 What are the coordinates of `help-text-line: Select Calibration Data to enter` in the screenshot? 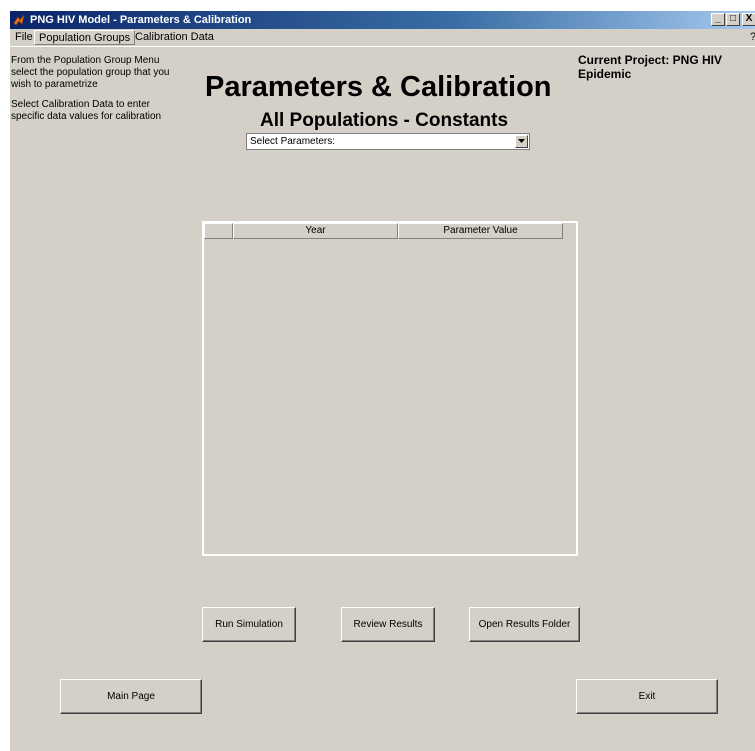 It's located at (80, 104).